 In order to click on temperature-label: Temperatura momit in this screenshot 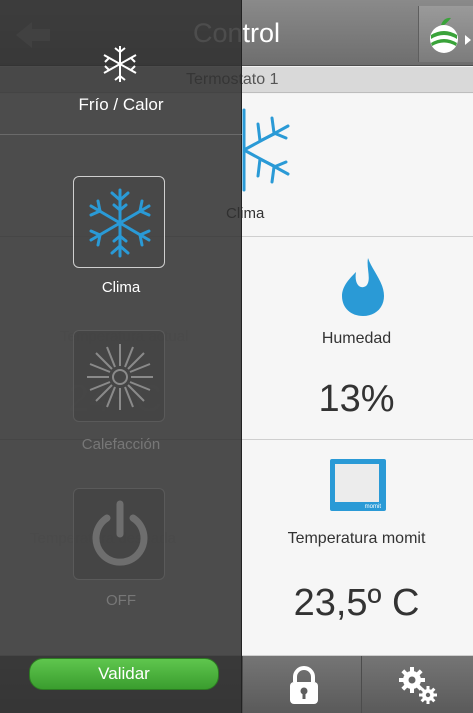, I will do `click(356, 538)`.